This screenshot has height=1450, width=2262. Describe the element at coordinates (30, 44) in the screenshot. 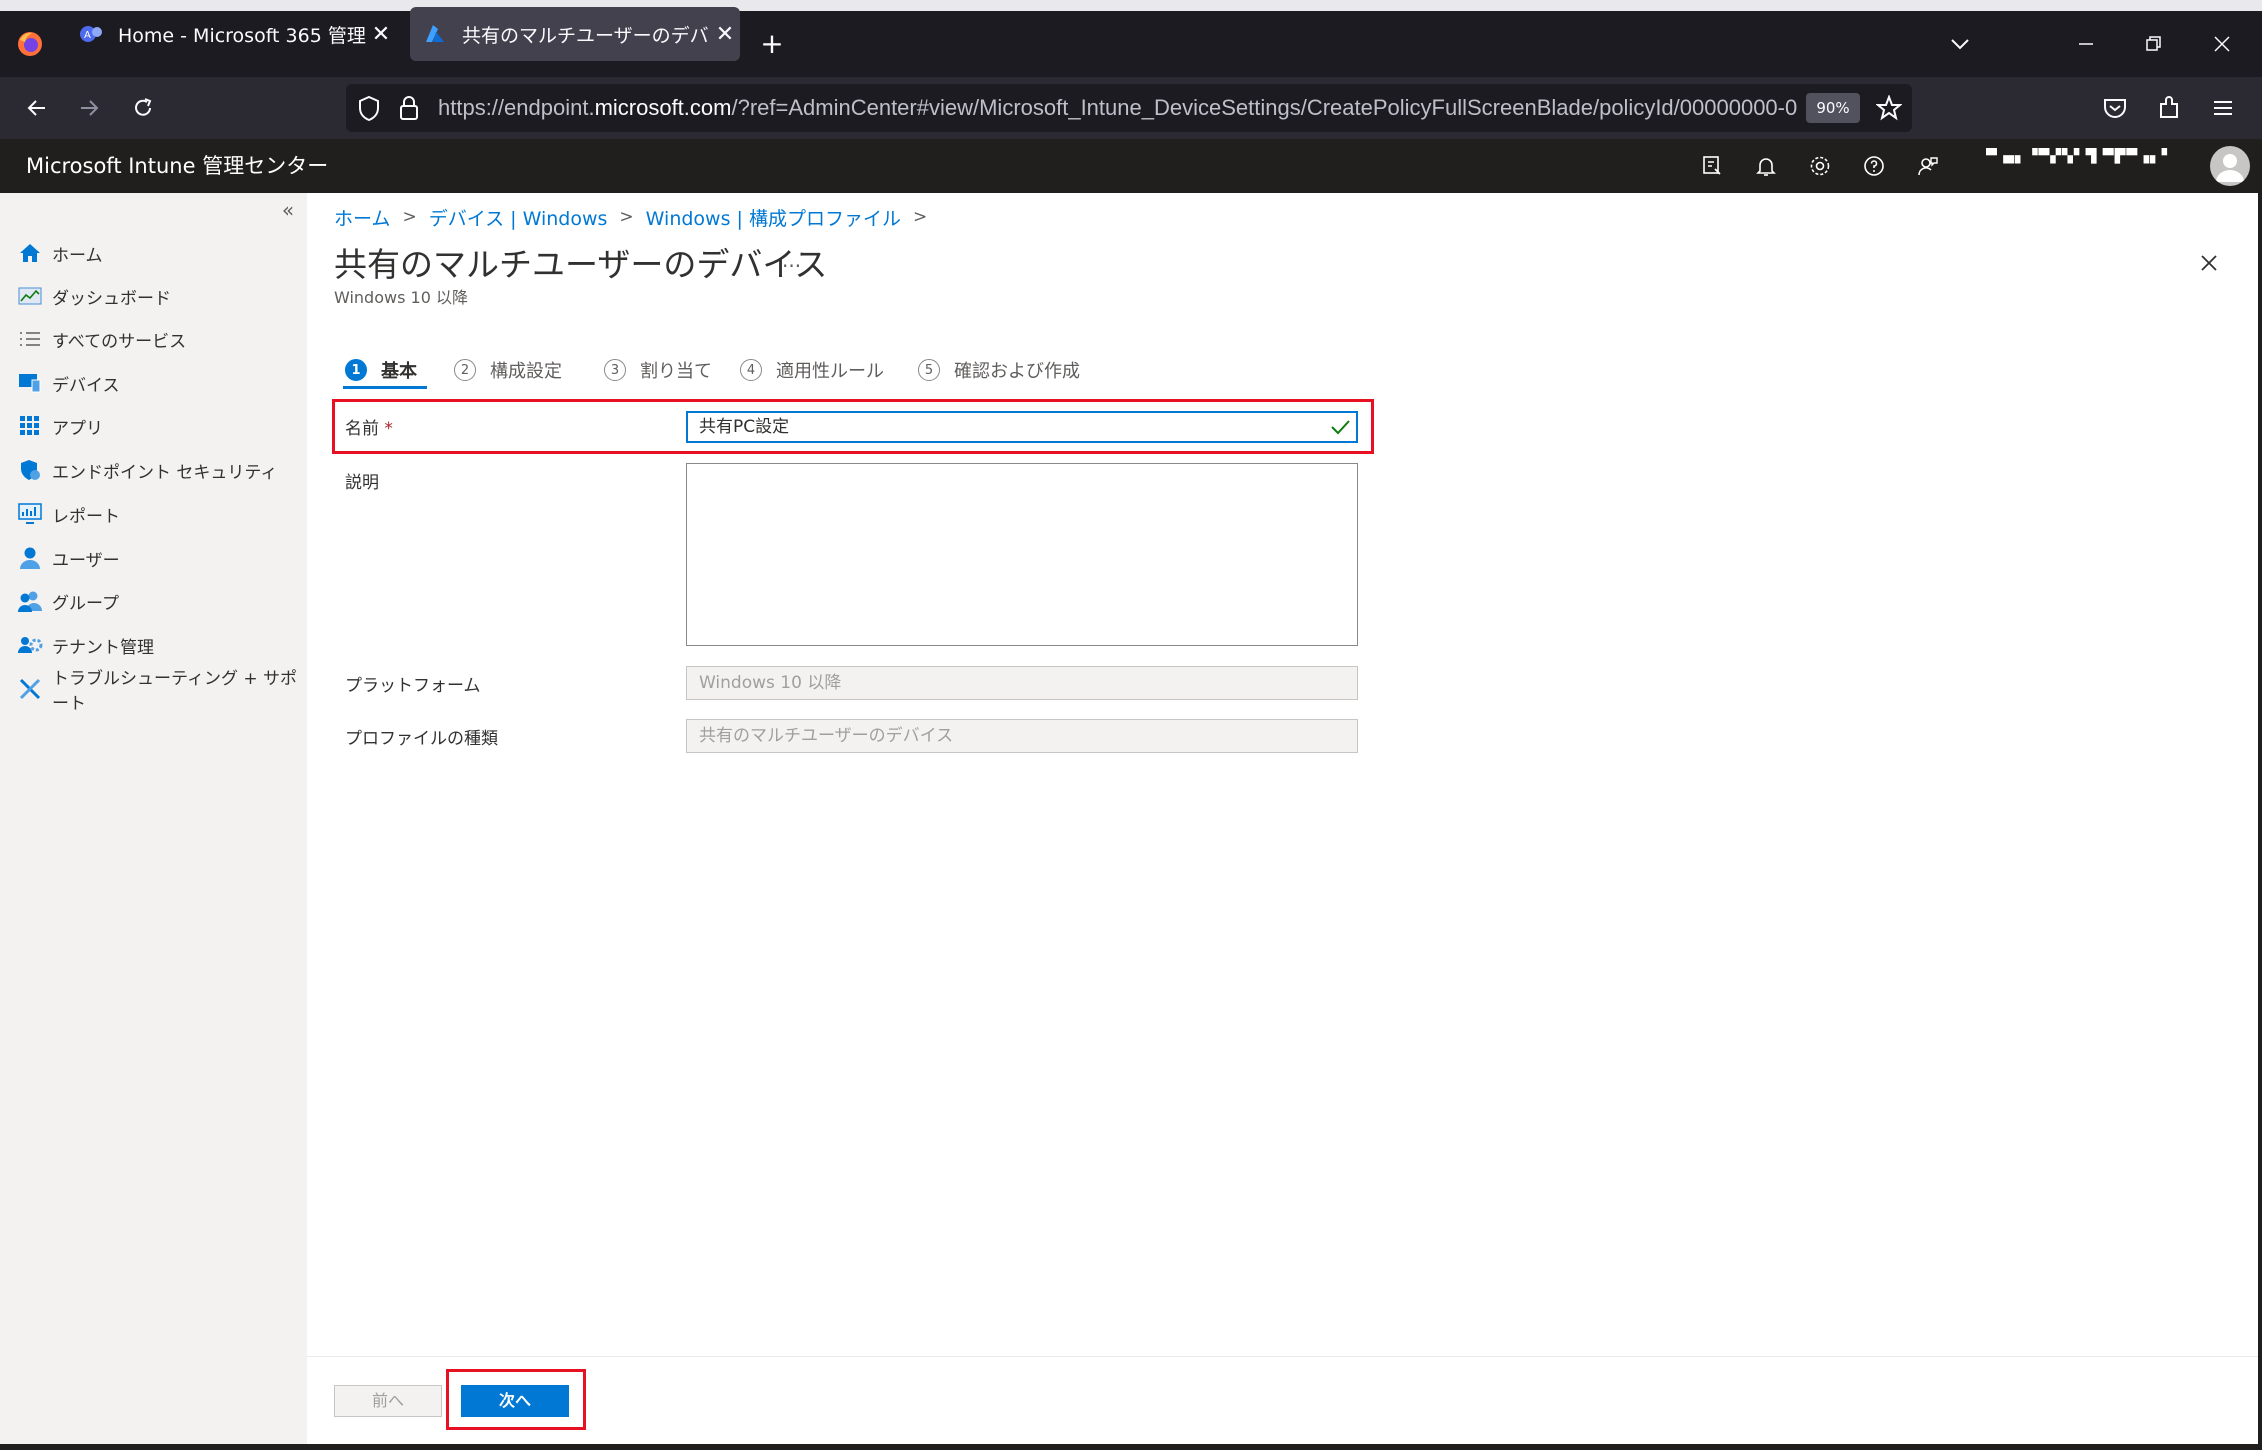

I see `firefox-logo-icon` at that location.